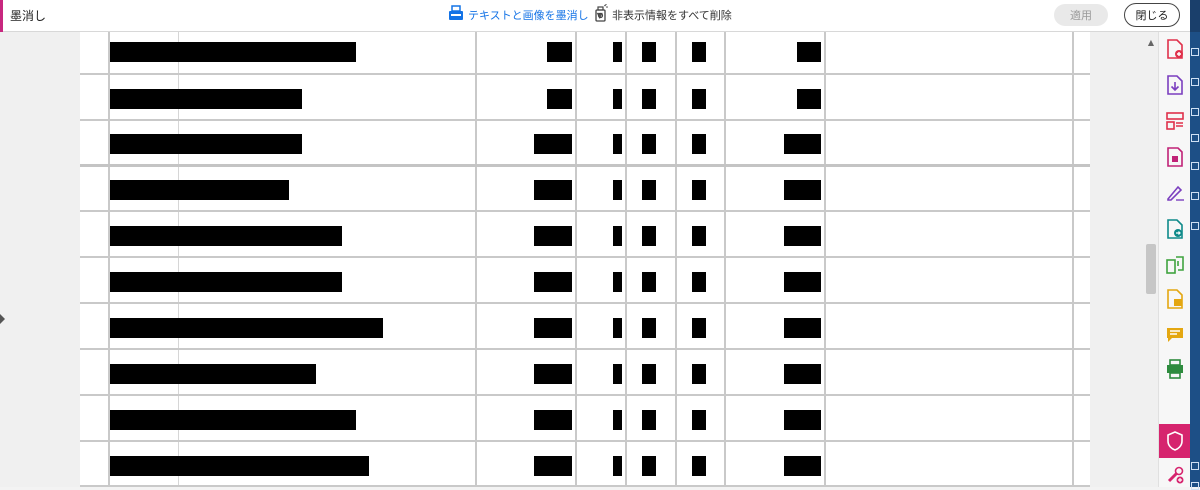  I want to click on rail-button-create-pdf, so click(1175, 49).